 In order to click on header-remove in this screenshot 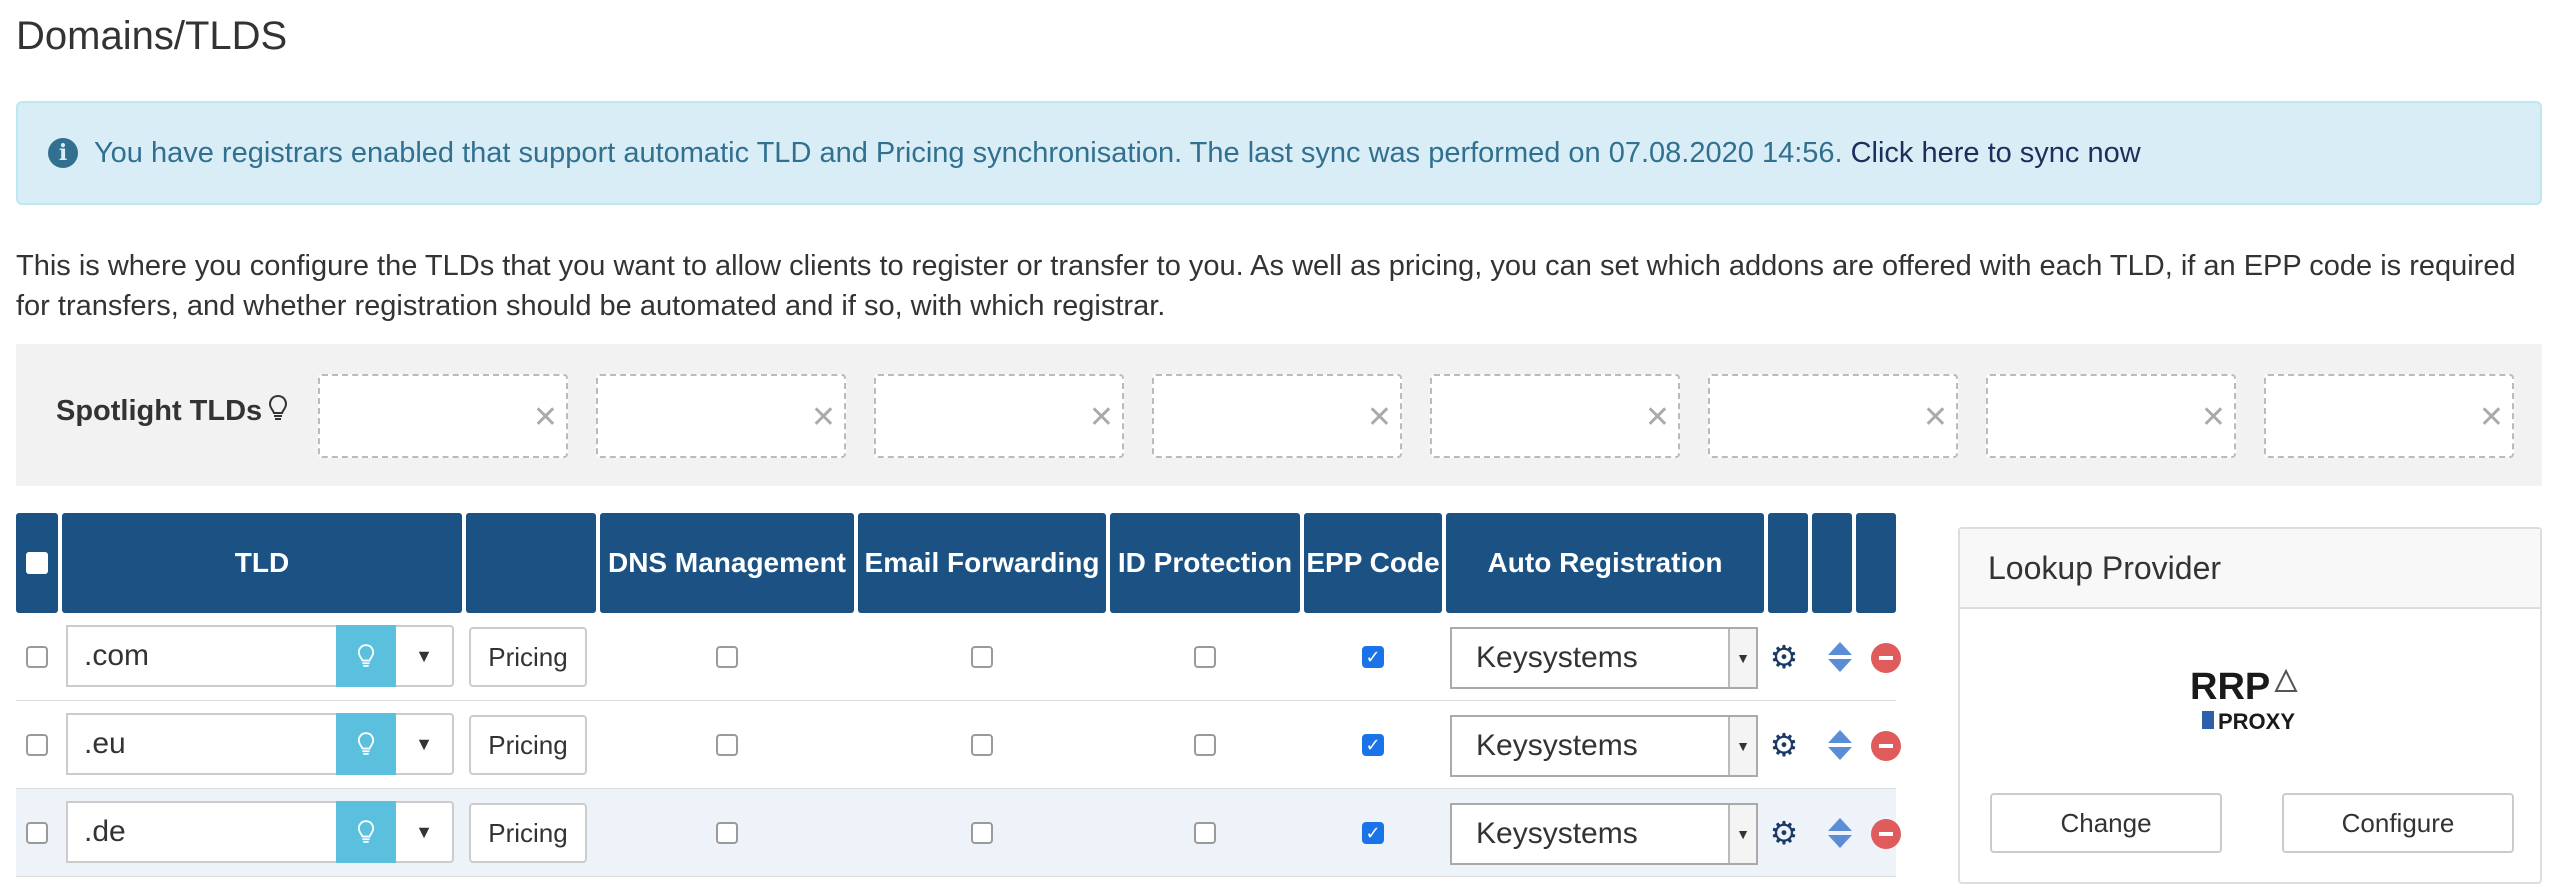, I will do `click(1876, 563)`.